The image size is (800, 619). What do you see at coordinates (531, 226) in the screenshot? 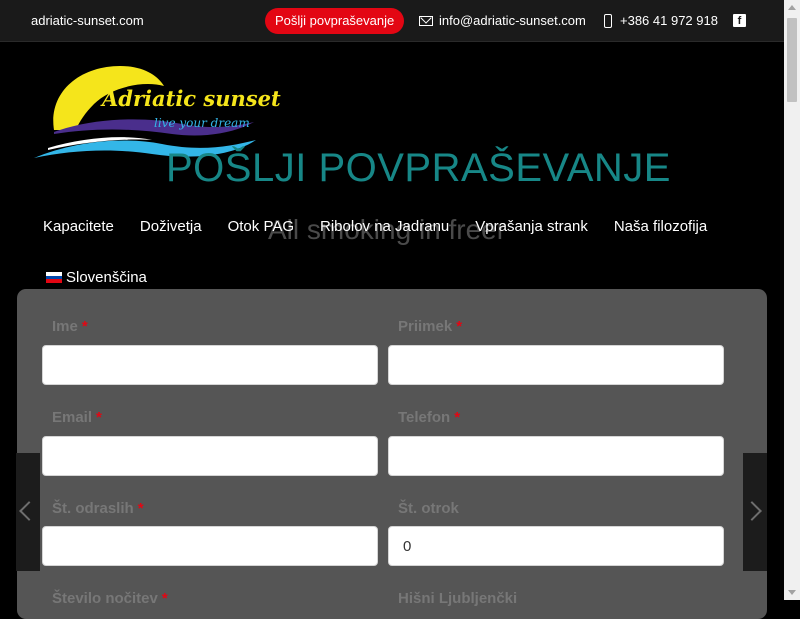
I see `nav-item-vprasanja: Vprašanja strank` at bounding box center [531, 226].